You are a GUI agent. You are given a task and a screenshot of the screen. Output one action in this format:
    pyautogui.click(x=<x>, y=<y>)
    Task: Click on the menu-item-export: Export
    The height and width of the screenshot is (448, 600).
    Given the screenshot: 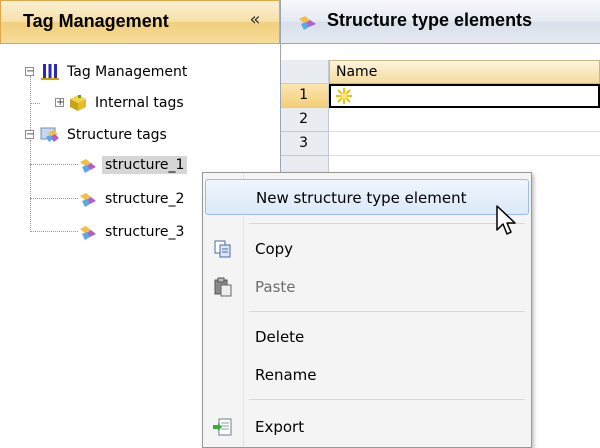 What is the action you would take?
    pyautogui.click(x=367, y=427)
    